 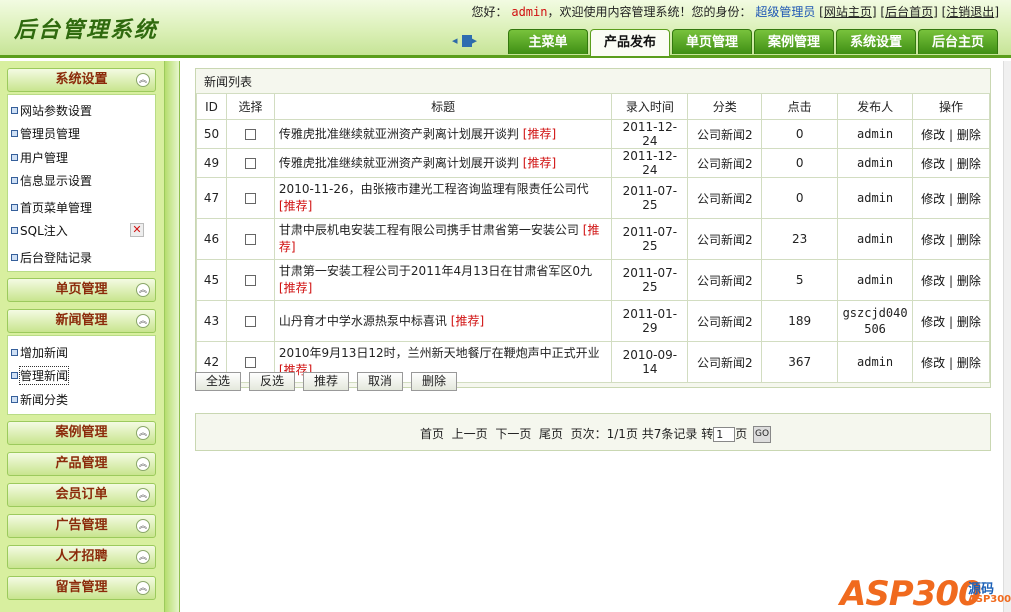 What do you see at coordinates (596, 434) in the screenshot?
I see `pagination: 首页 上一页 下一页 尾页 页次：1/1页 共7条记录 转1页 GO` at bounding box center [596, 434].